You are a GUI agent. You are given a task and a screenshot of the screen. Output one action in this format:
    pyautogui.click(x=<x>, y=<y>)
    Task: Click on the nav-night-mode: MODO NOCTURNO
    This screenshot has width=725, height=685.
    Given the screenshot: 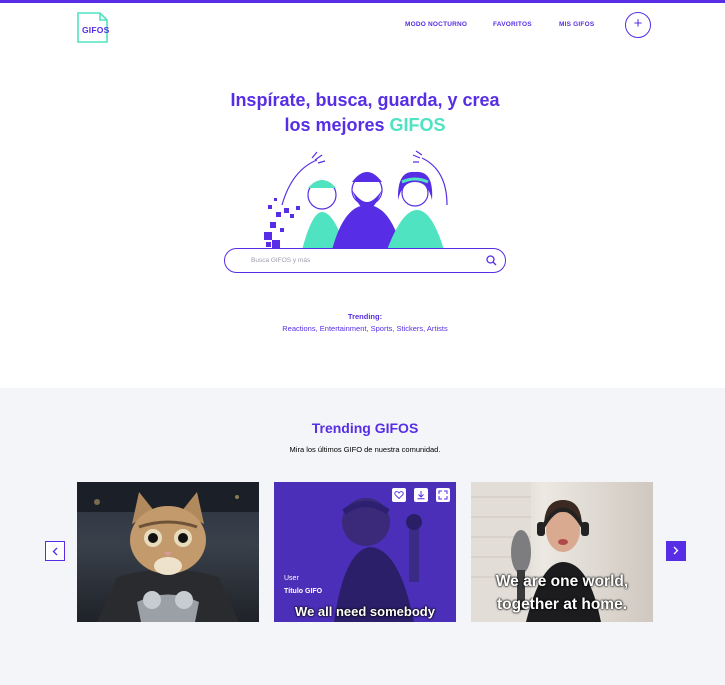 What is the action you would take?
    pyautogui.click(x=436, y=24)
    